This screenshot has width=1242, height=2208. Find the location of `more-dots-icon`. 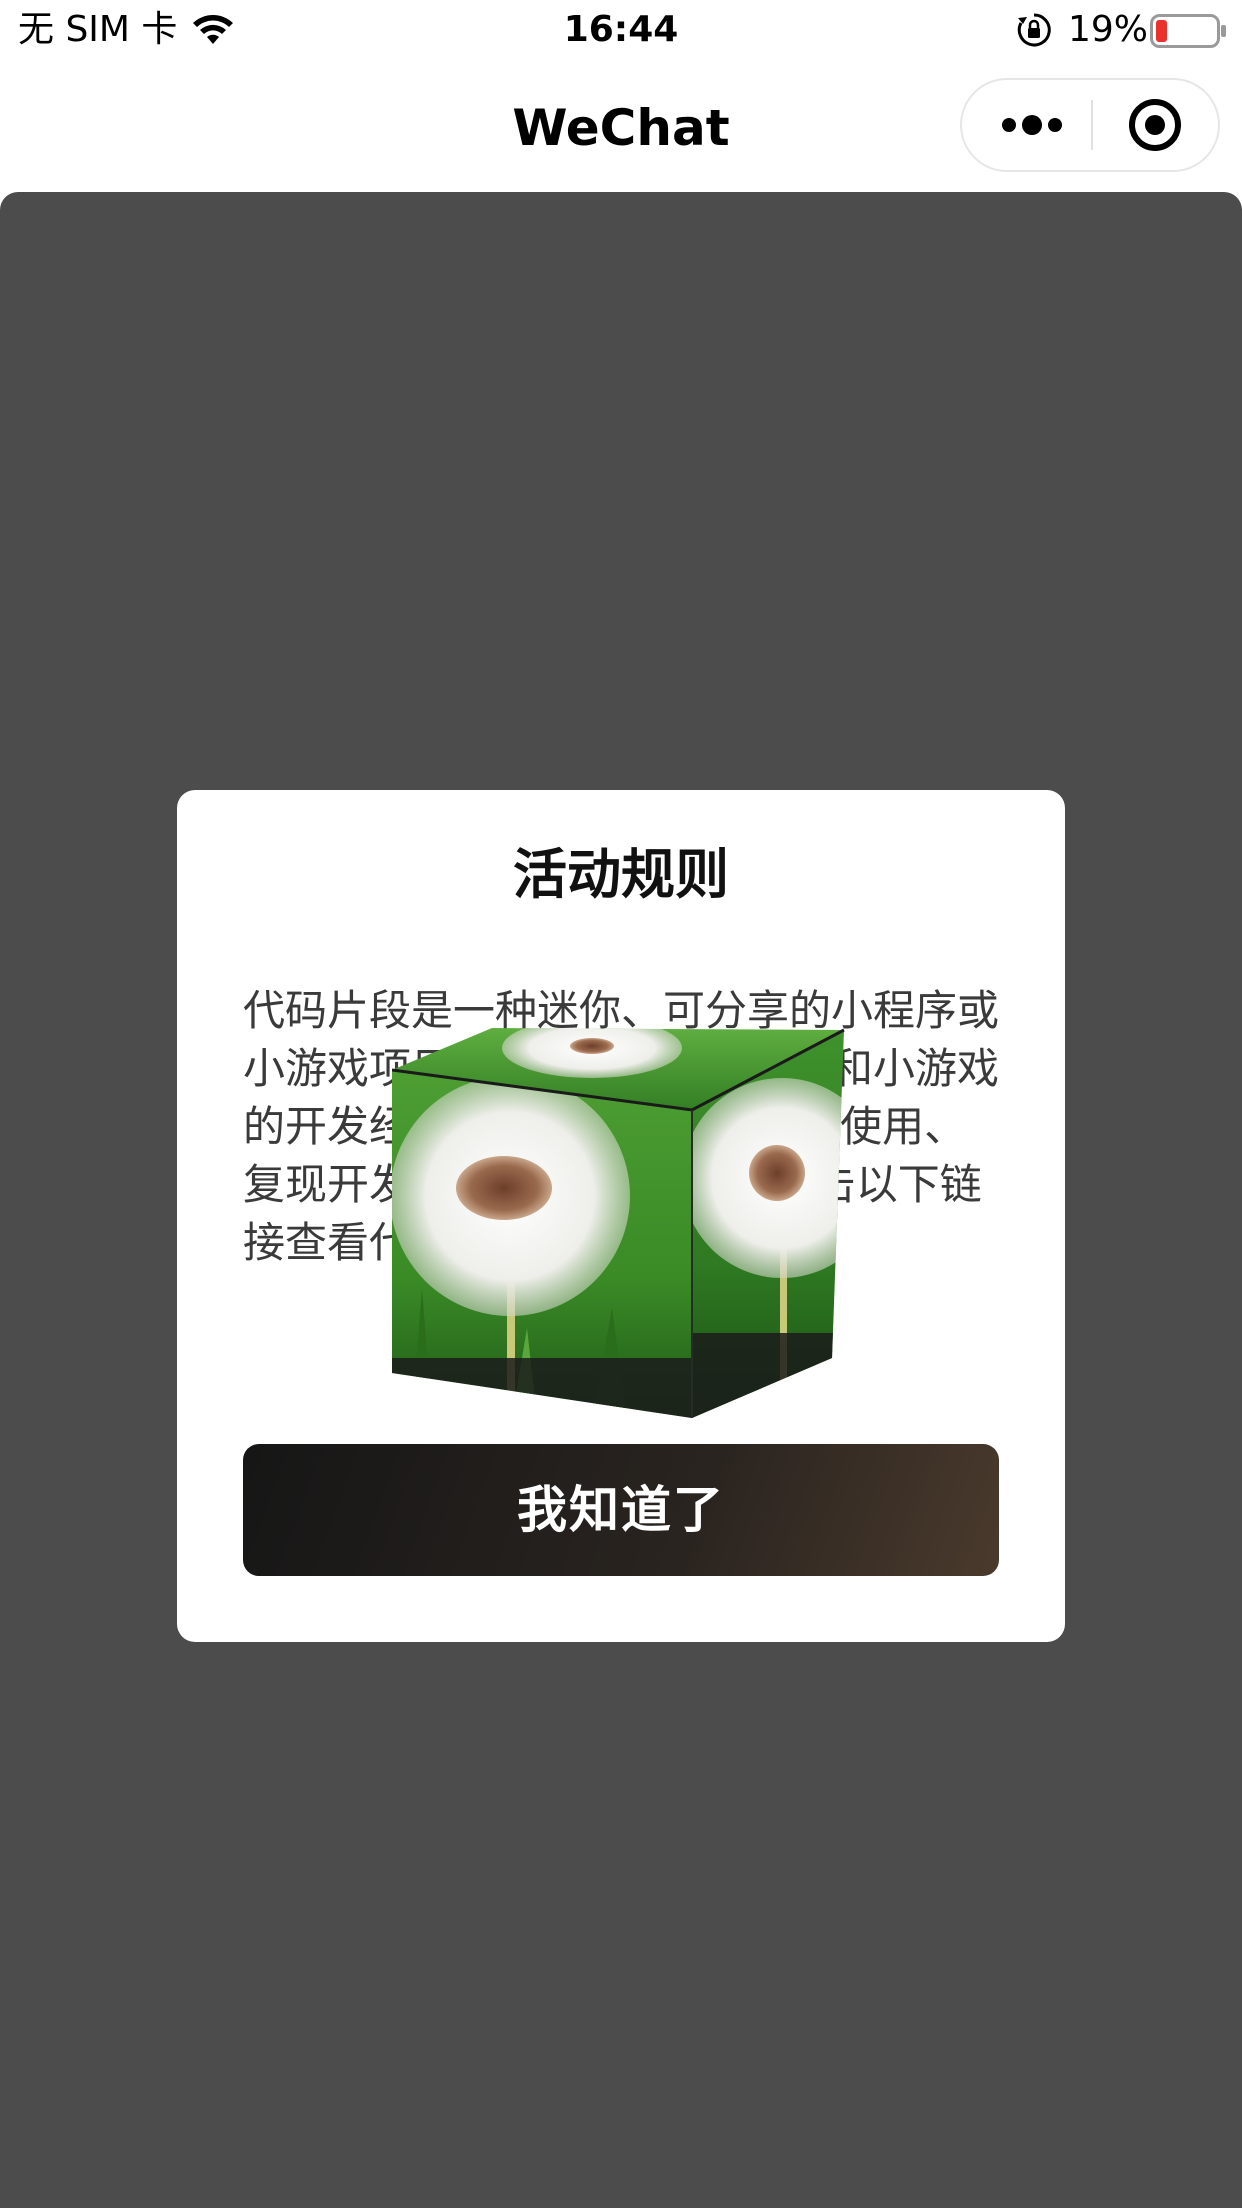

more-dots-icon is located at coordinates (1032, 125).